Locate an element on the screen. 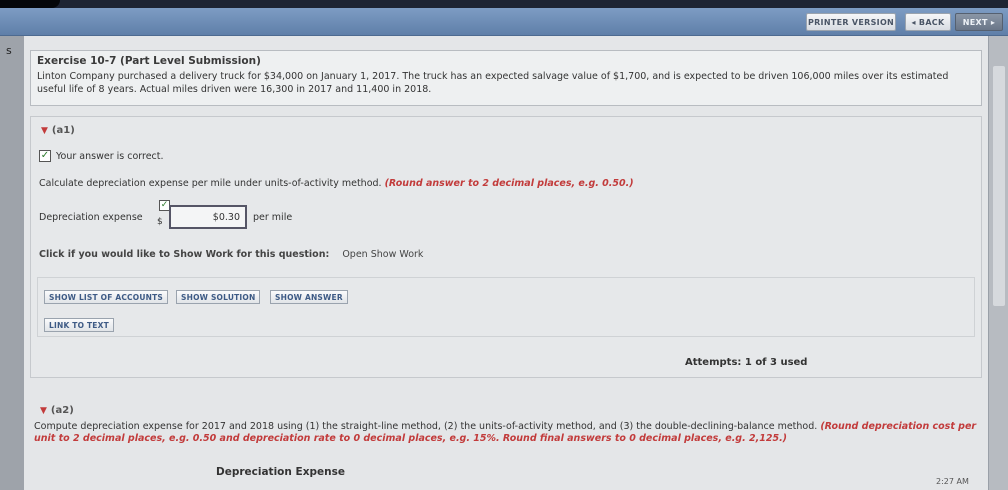 The image size is (1008, 490). correct-notice: ✓ Your answer is correct. is located at coordinates (101, 156).